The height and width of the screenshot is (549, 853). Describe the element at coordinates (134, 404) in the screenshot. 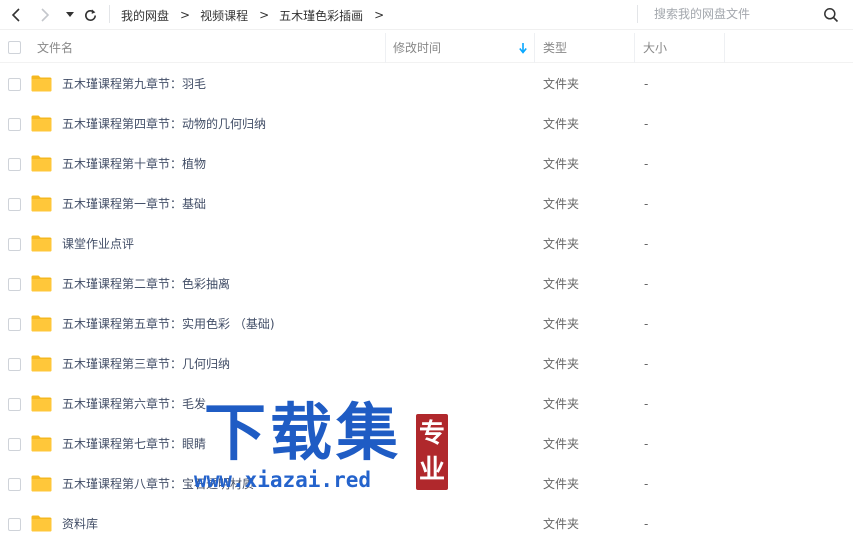

I see `file-name: 五木瑾课程第六章节：毛发` at that location.